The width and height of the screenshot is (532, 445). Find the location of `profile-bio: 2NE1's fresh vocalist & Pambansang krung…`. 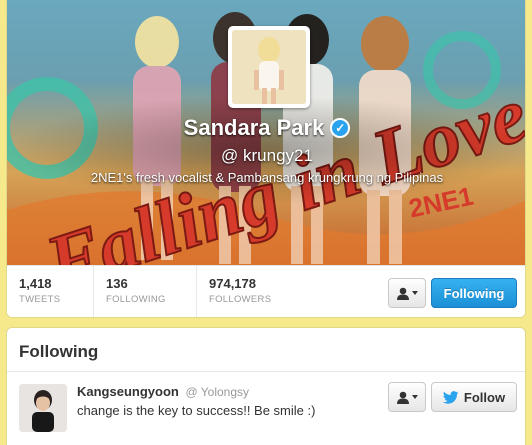

profile-bio: 2NE1's fresh vocalist & Pambansang krung… is located at coordinates (267, 177).